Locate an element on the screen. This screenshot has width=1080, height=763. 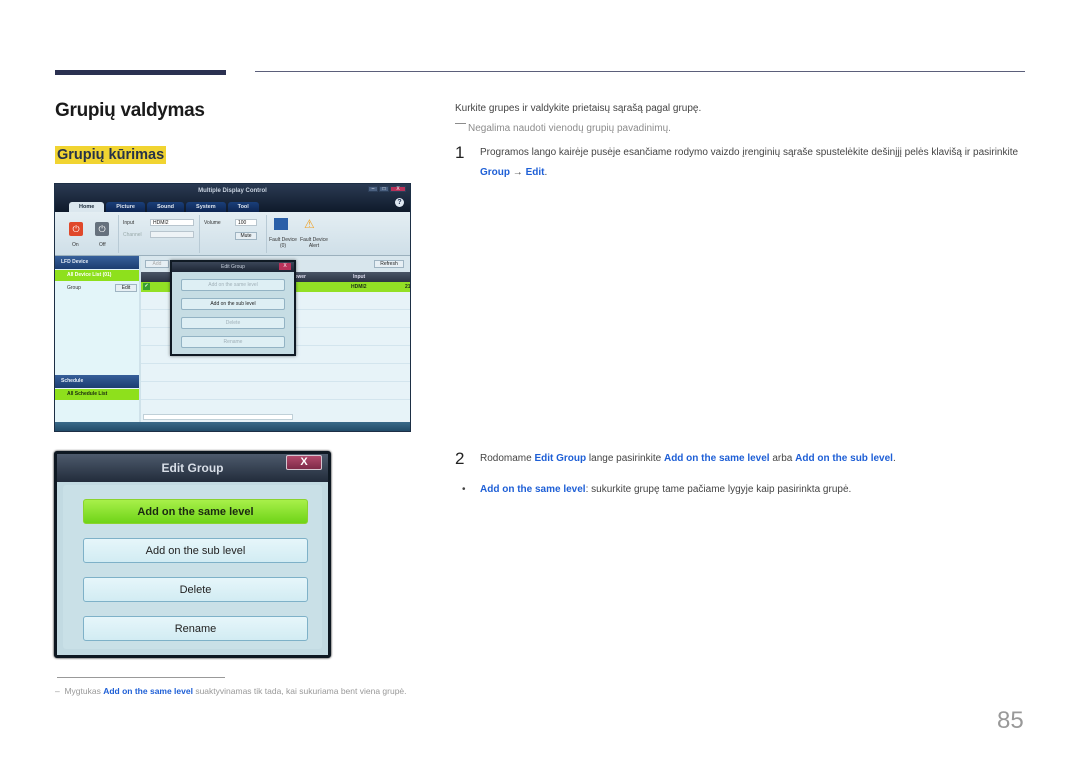
row-extra: 21 is located at coordinates (408, 287).